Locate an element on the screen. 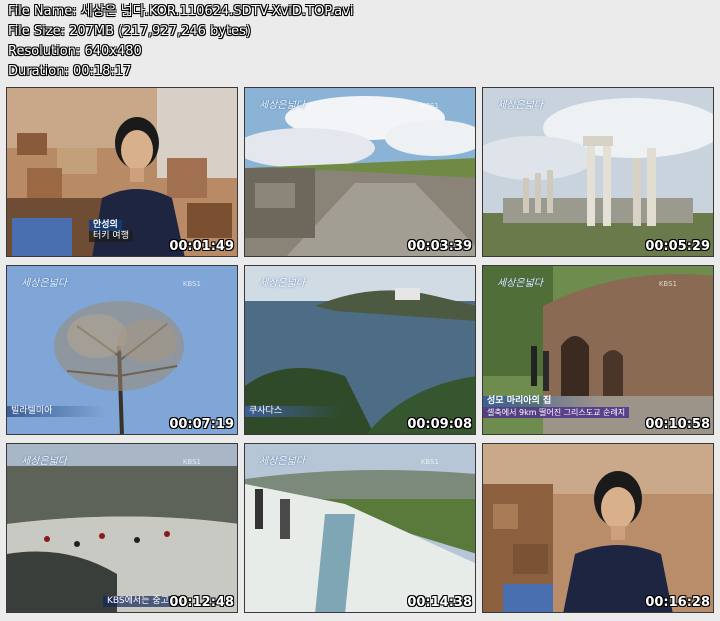 This screenshot has height=621, width=720. thumbnail-3: 세상은넓다 00:05:29 is located at coordinates (598, 172).